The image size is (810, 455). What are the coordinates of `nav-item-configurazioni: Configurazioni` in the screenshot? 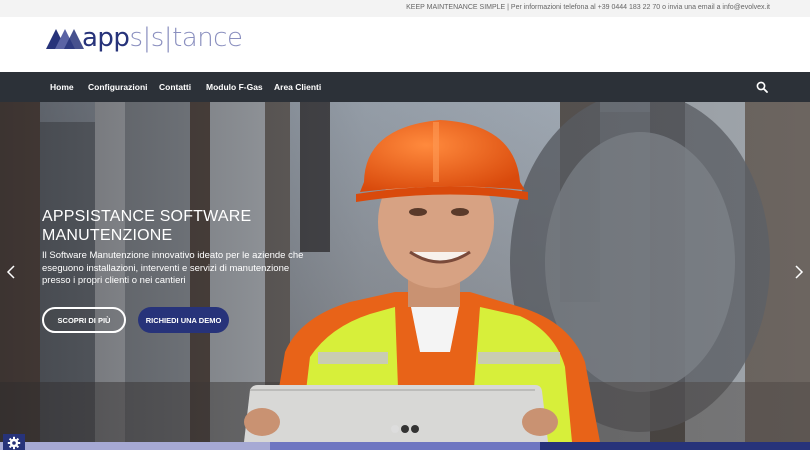 It's located at (118, 87).